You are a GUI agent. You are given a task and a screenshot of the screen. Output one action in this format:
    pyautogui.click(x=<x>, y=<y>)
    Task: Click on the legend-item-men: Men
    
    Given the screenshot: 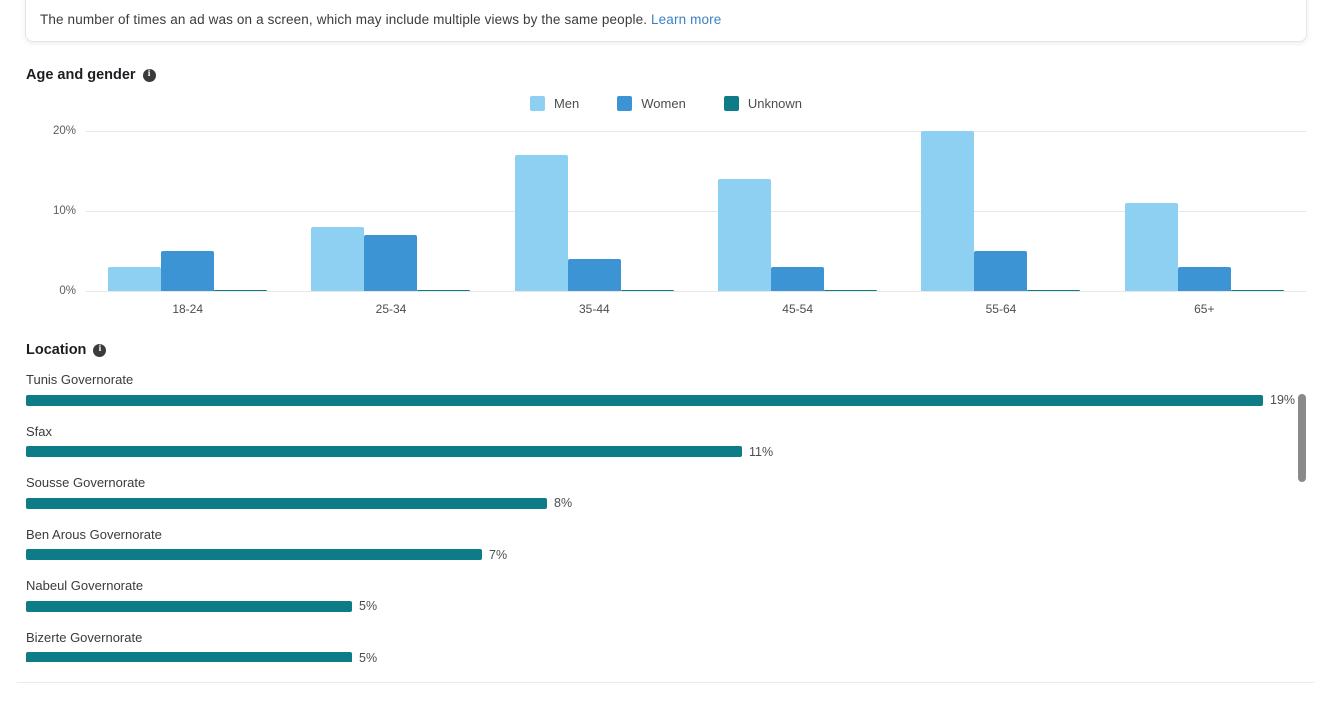 What is the action you would take?
    pyautogui.click(x=554, y=103)
    